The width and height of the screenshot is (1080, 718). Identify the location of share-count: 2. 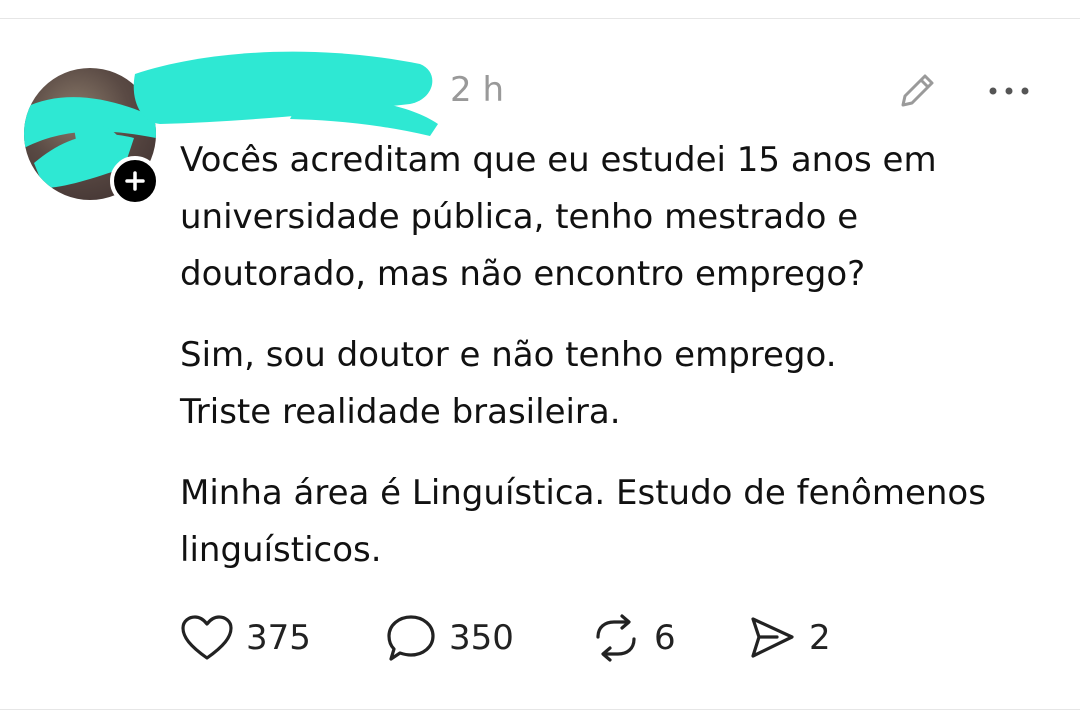
(820, 638).